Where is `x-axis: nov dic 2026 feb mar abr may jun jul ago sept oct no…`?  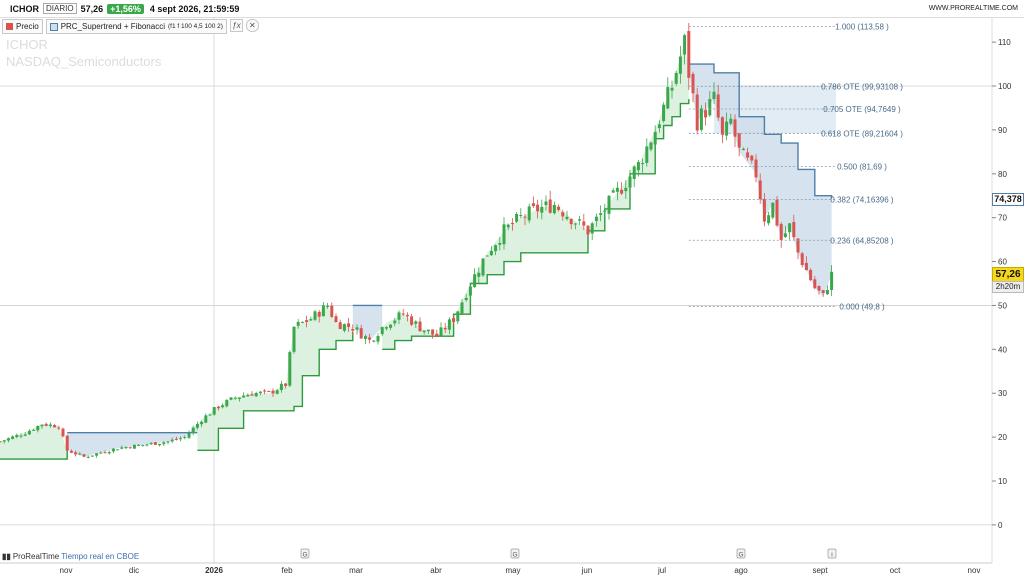
x-axis: nov dic 2026 feb mar abr may jun jul ago sept oct no… is located at coordinates (496, 568).